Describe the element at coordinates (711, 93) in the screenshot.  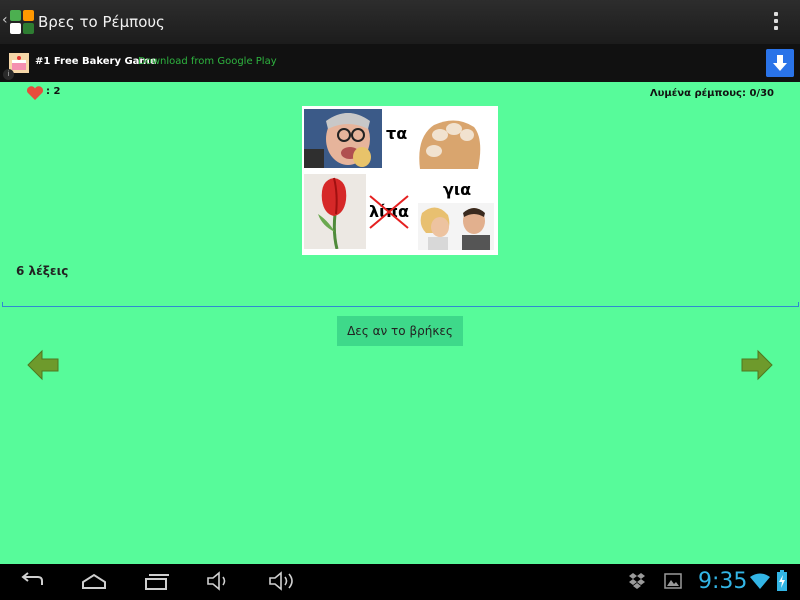
I see `solved-counter: Λυμένα ρέμπους: 0/30` at that location.